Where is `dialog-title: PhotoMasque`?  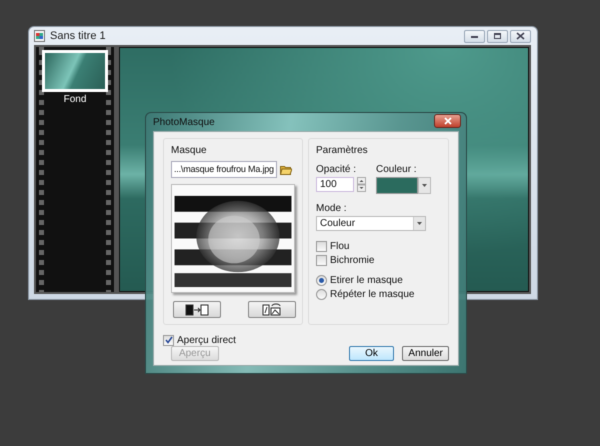
dialog-title: PhotoMasque is located at coordinates (184, 122).